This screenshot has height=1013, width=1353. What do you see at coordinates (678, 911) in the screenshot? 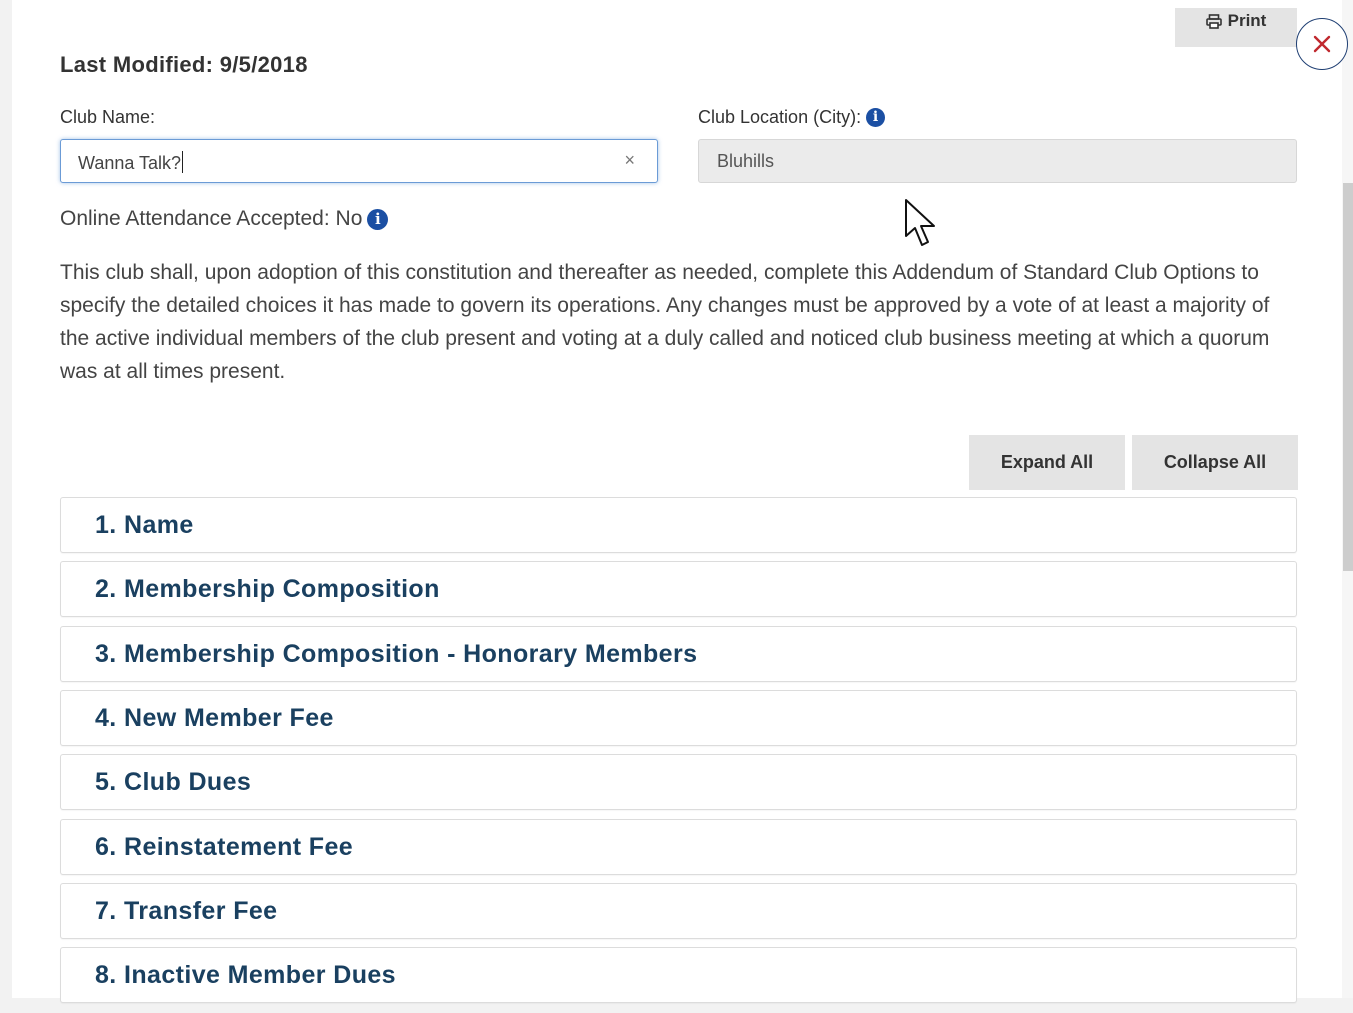
I see `section-accordion-7: 7. Transfer Fee` at bounding box center [678, 911].